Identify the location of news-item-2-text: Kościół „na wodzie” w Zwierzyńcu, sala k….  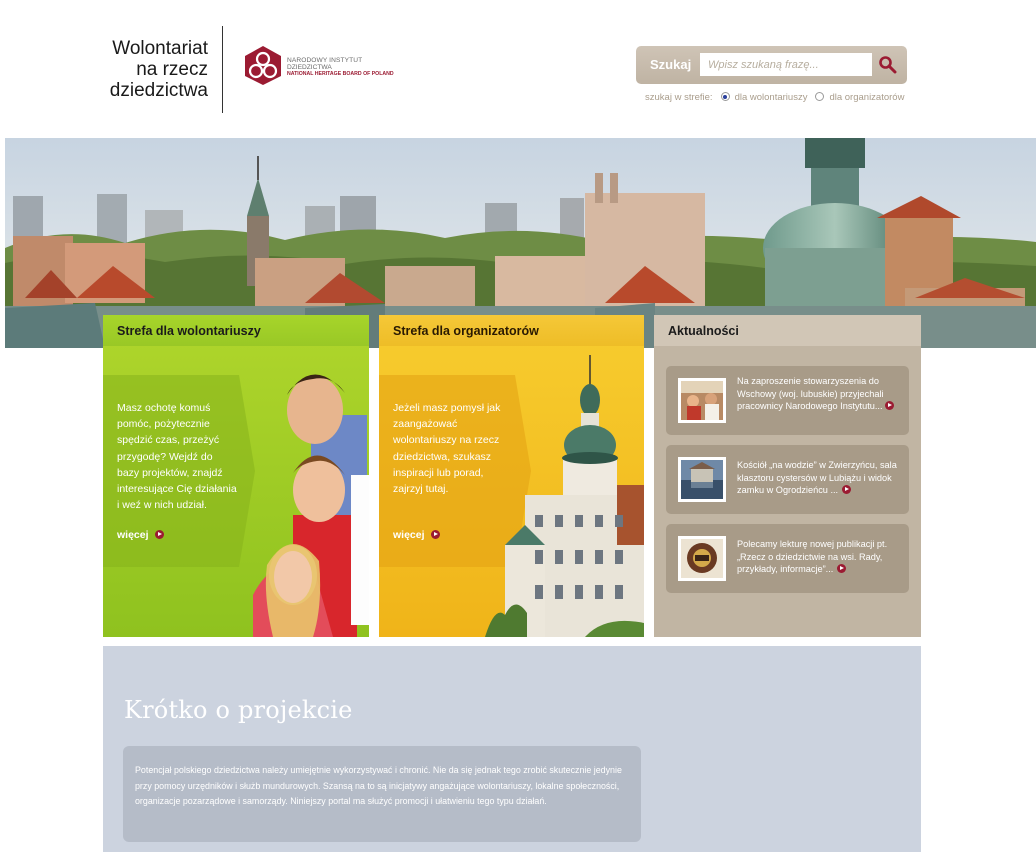
(817, 478).